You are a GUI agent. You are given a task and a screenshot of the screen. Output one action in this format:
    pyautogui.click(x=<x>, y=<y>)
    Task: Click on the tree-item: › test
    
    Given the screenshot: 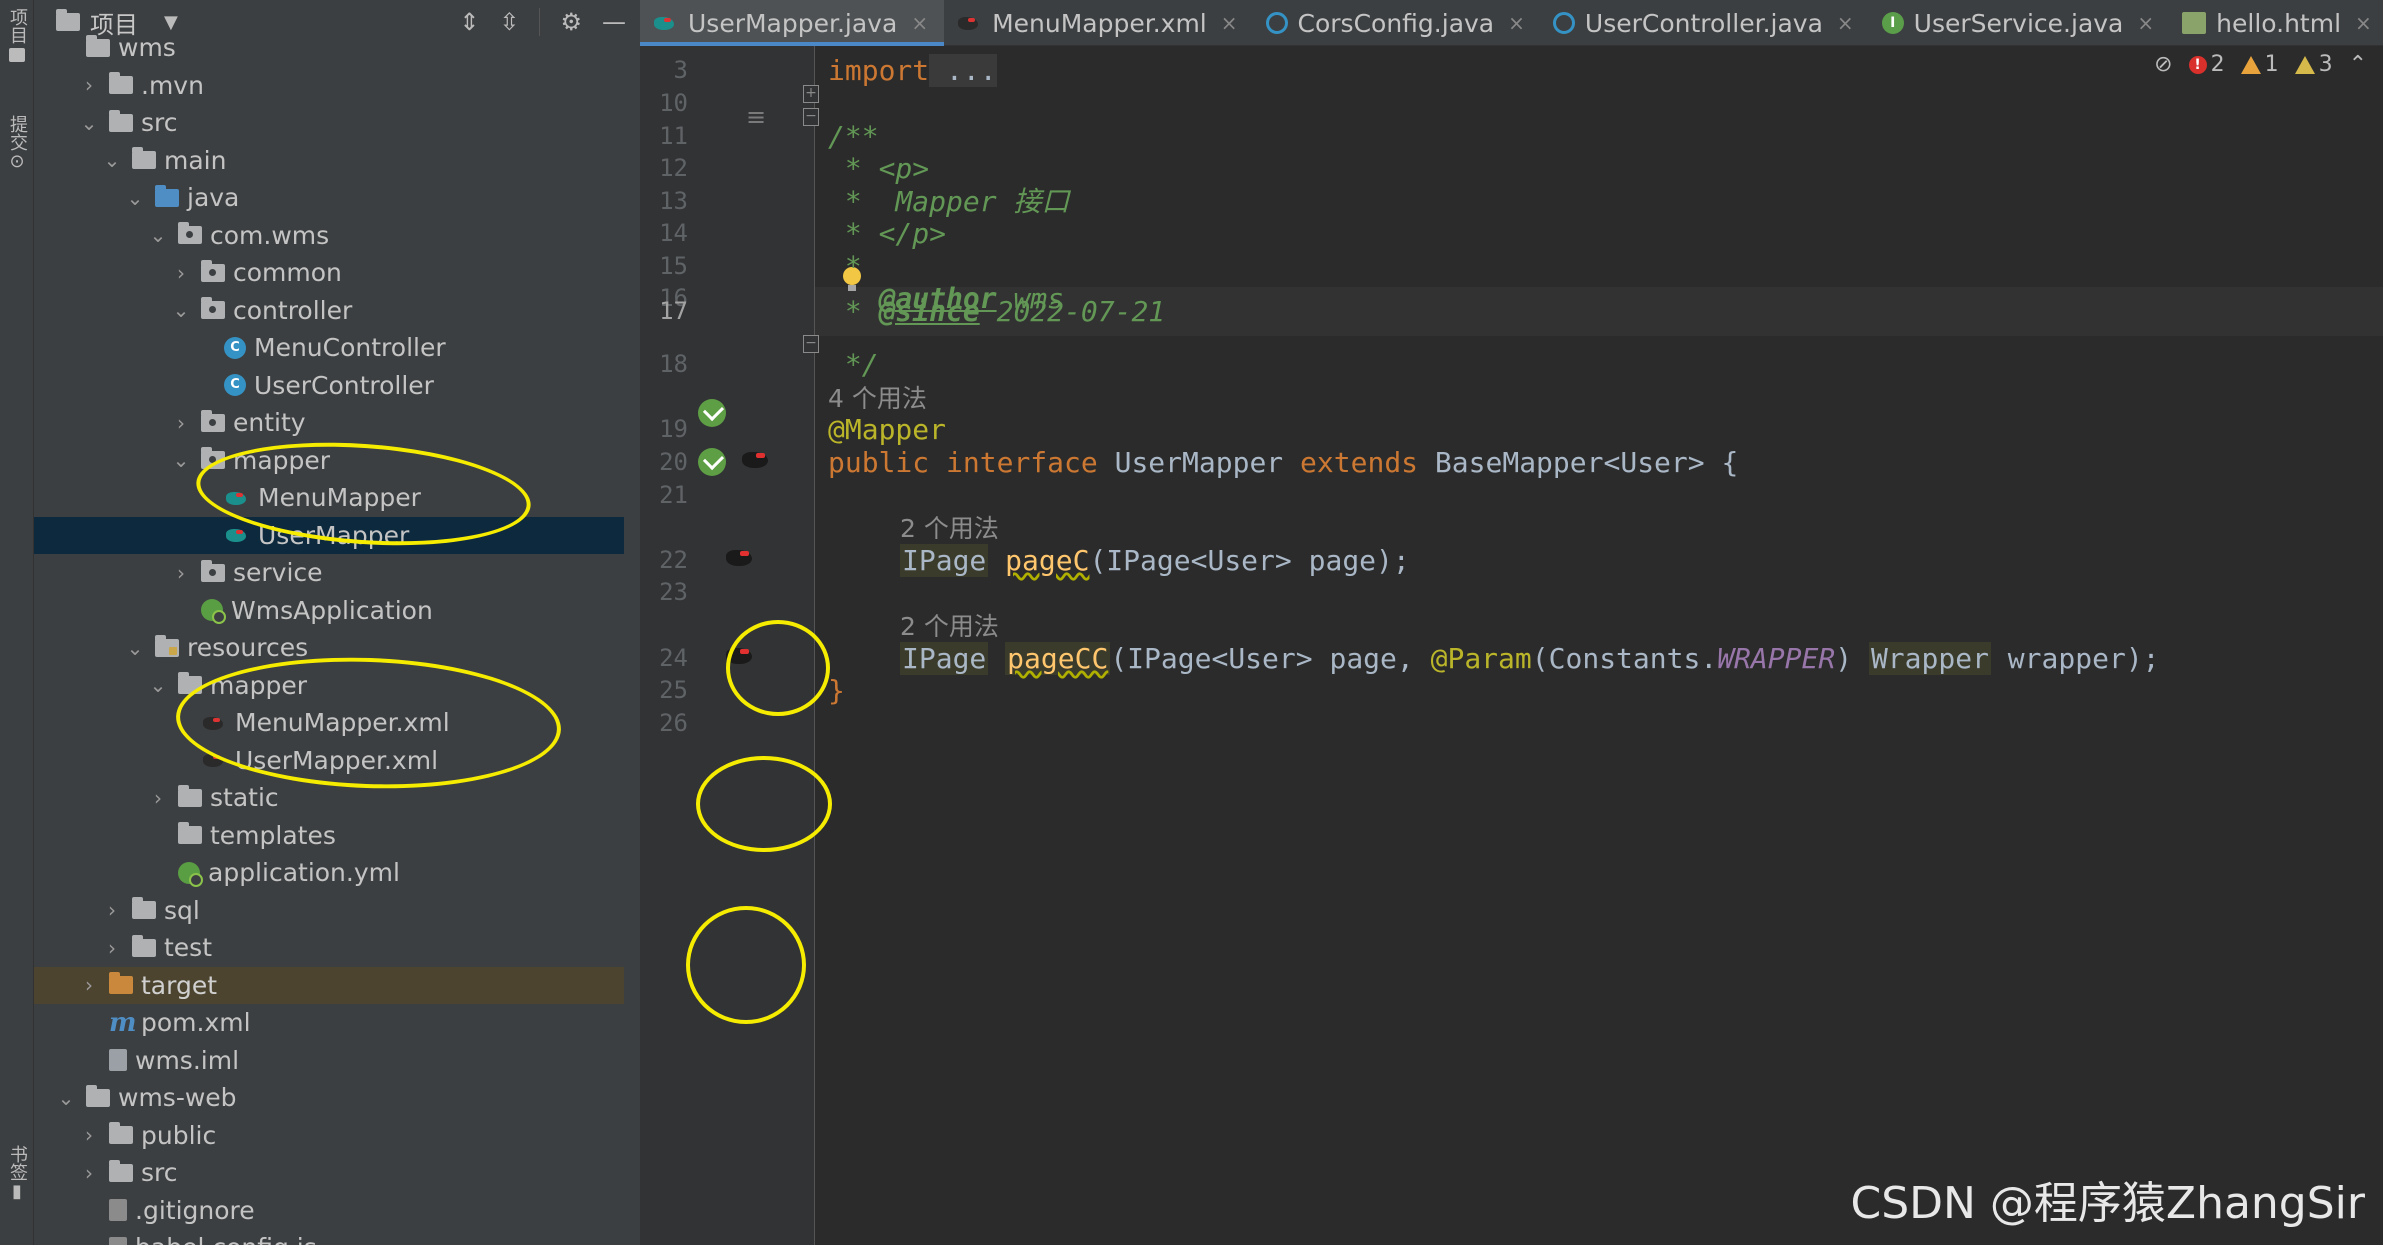 What is the action you would take?
    pyautogui.click(x=329, y=947)
    